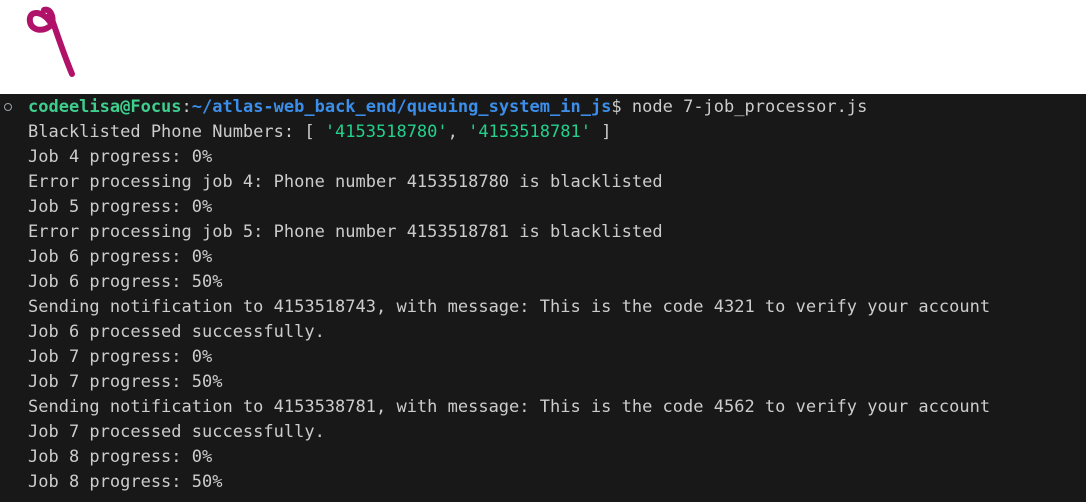 This screenshot has width=1086, height=502. I want to click on output-line: Job 6 progress: 50%, so click(125, 282).